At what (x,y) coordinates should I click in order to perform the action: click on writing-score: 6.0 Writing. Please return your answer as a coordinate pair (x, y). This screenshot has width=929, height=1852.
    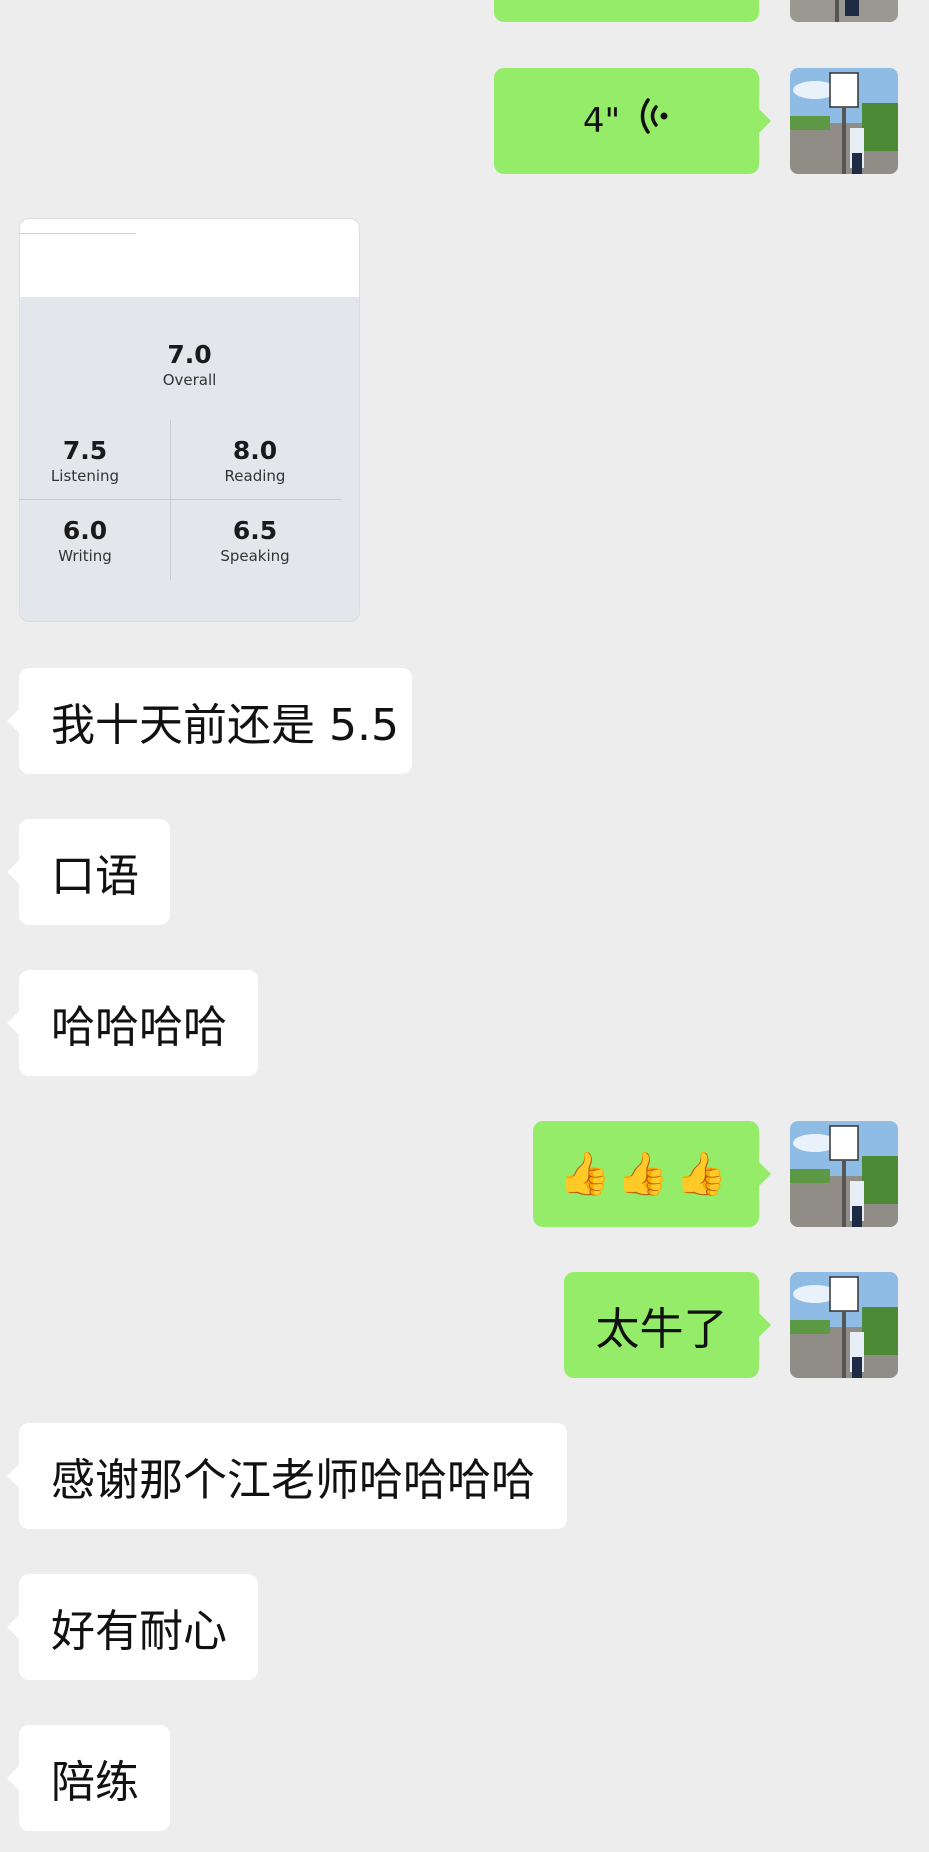
    Looking at the image, I should click on (85, 541).